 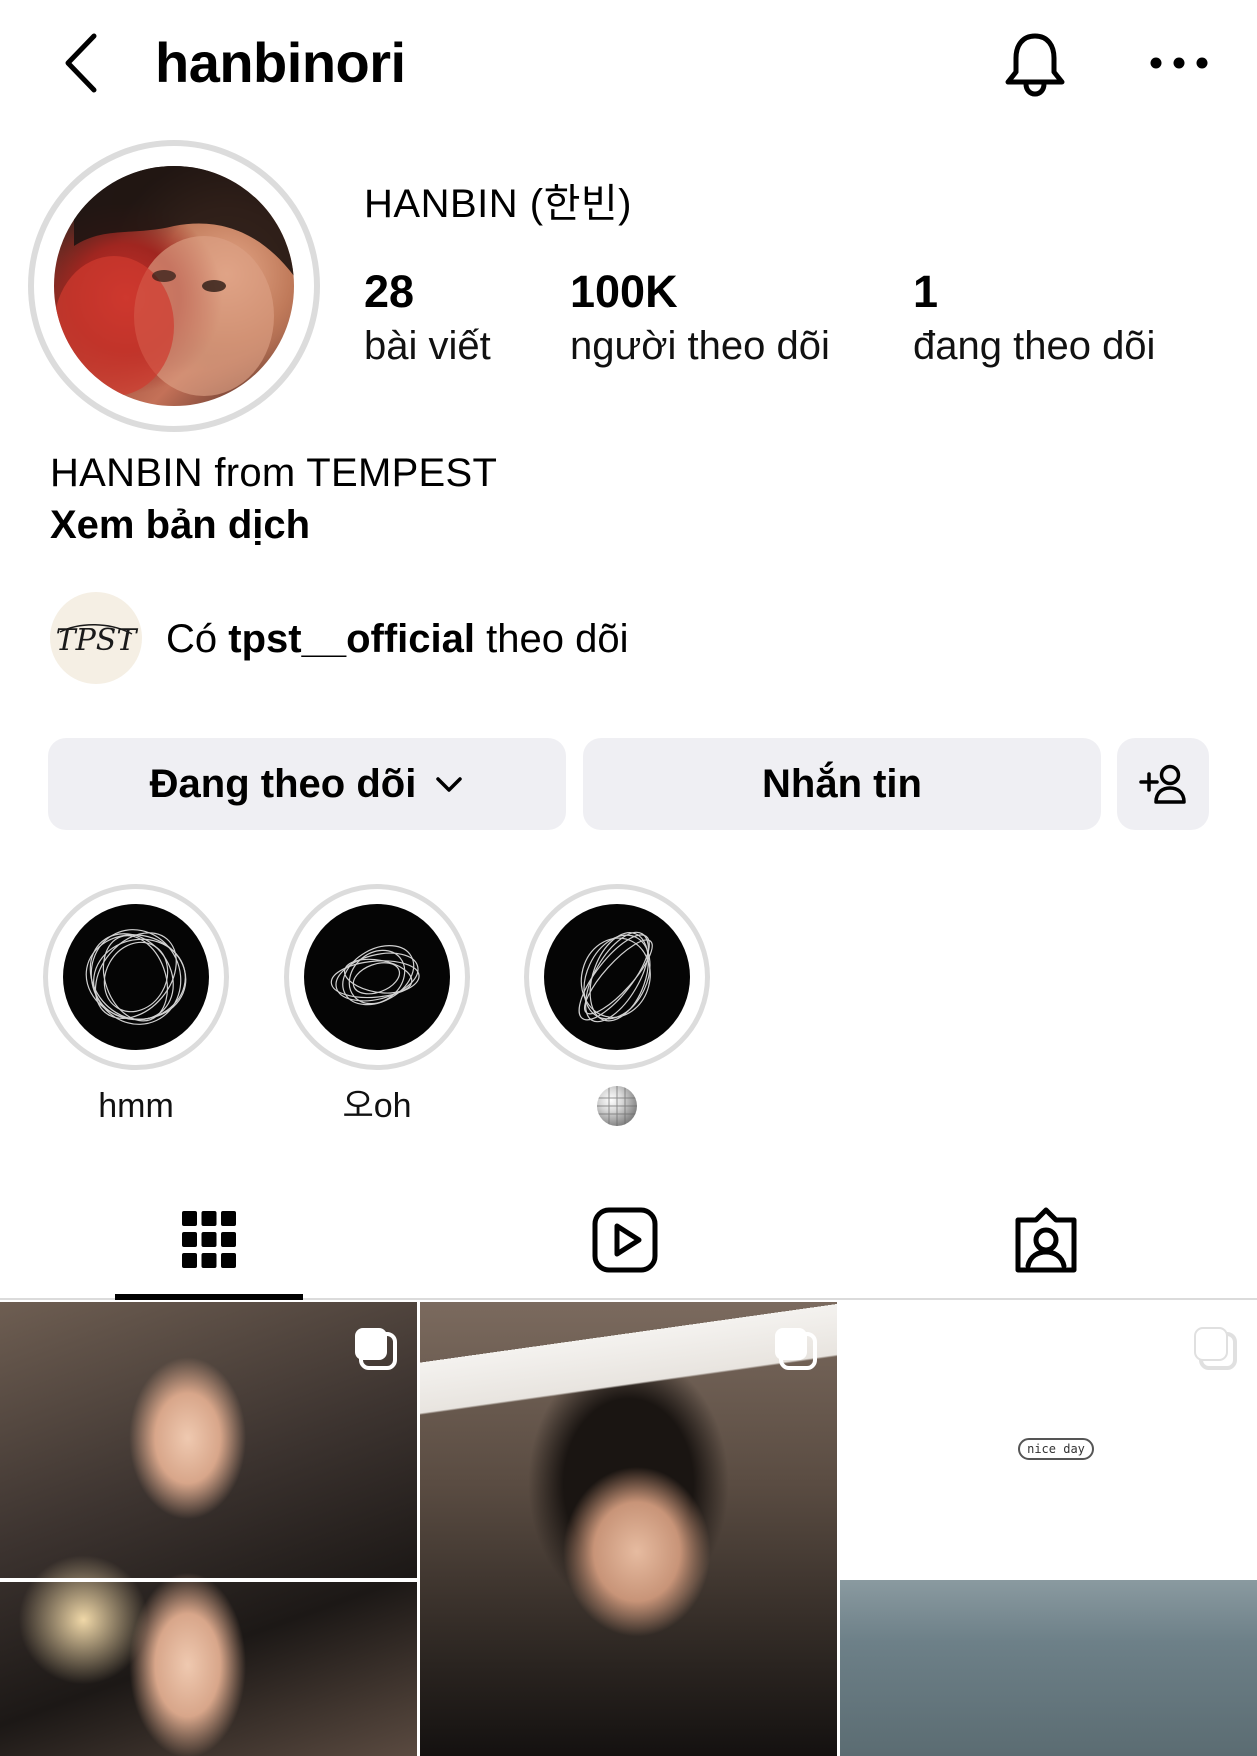 What do you see at coordinates (926, 291) in the screenshot?
I see `stat-following-count: 1` at bounding box center [926, 291].